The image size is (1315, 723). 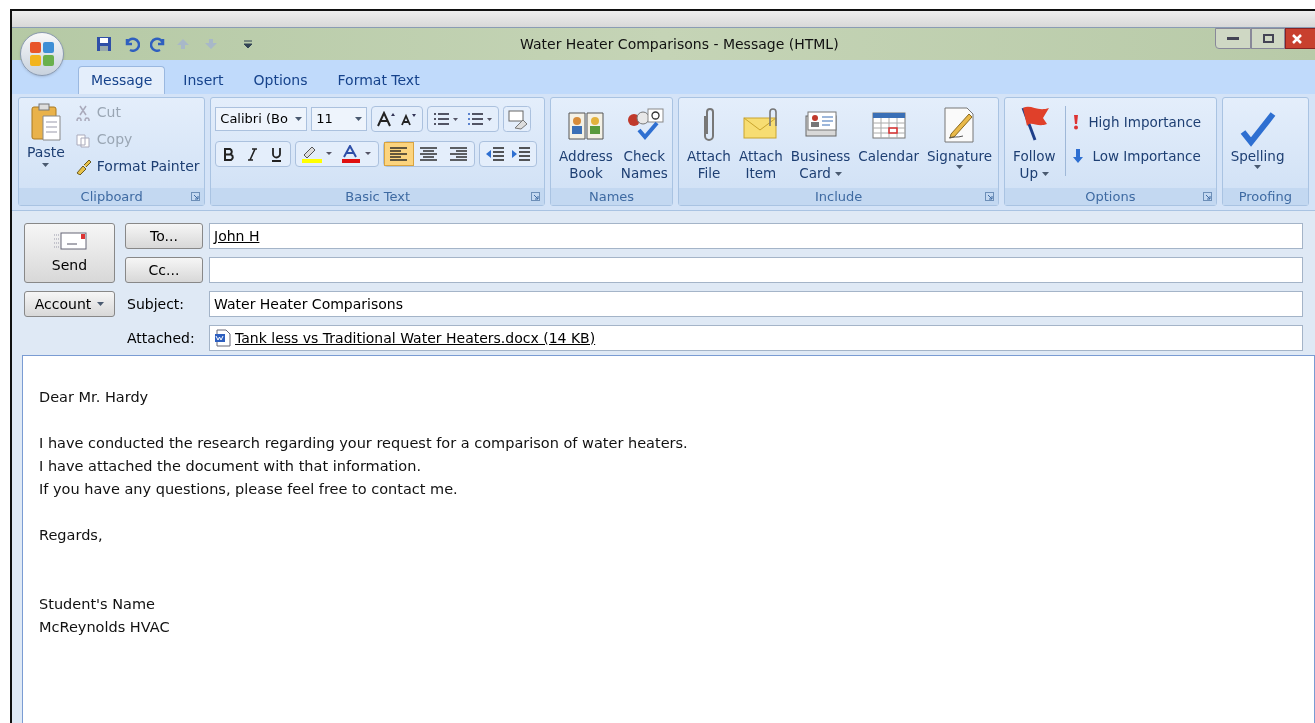 What do you see at coordinates (137, 166) in the screenshot?
I see `format-painter-button: Format Painter` at bounding box center [137, 166].